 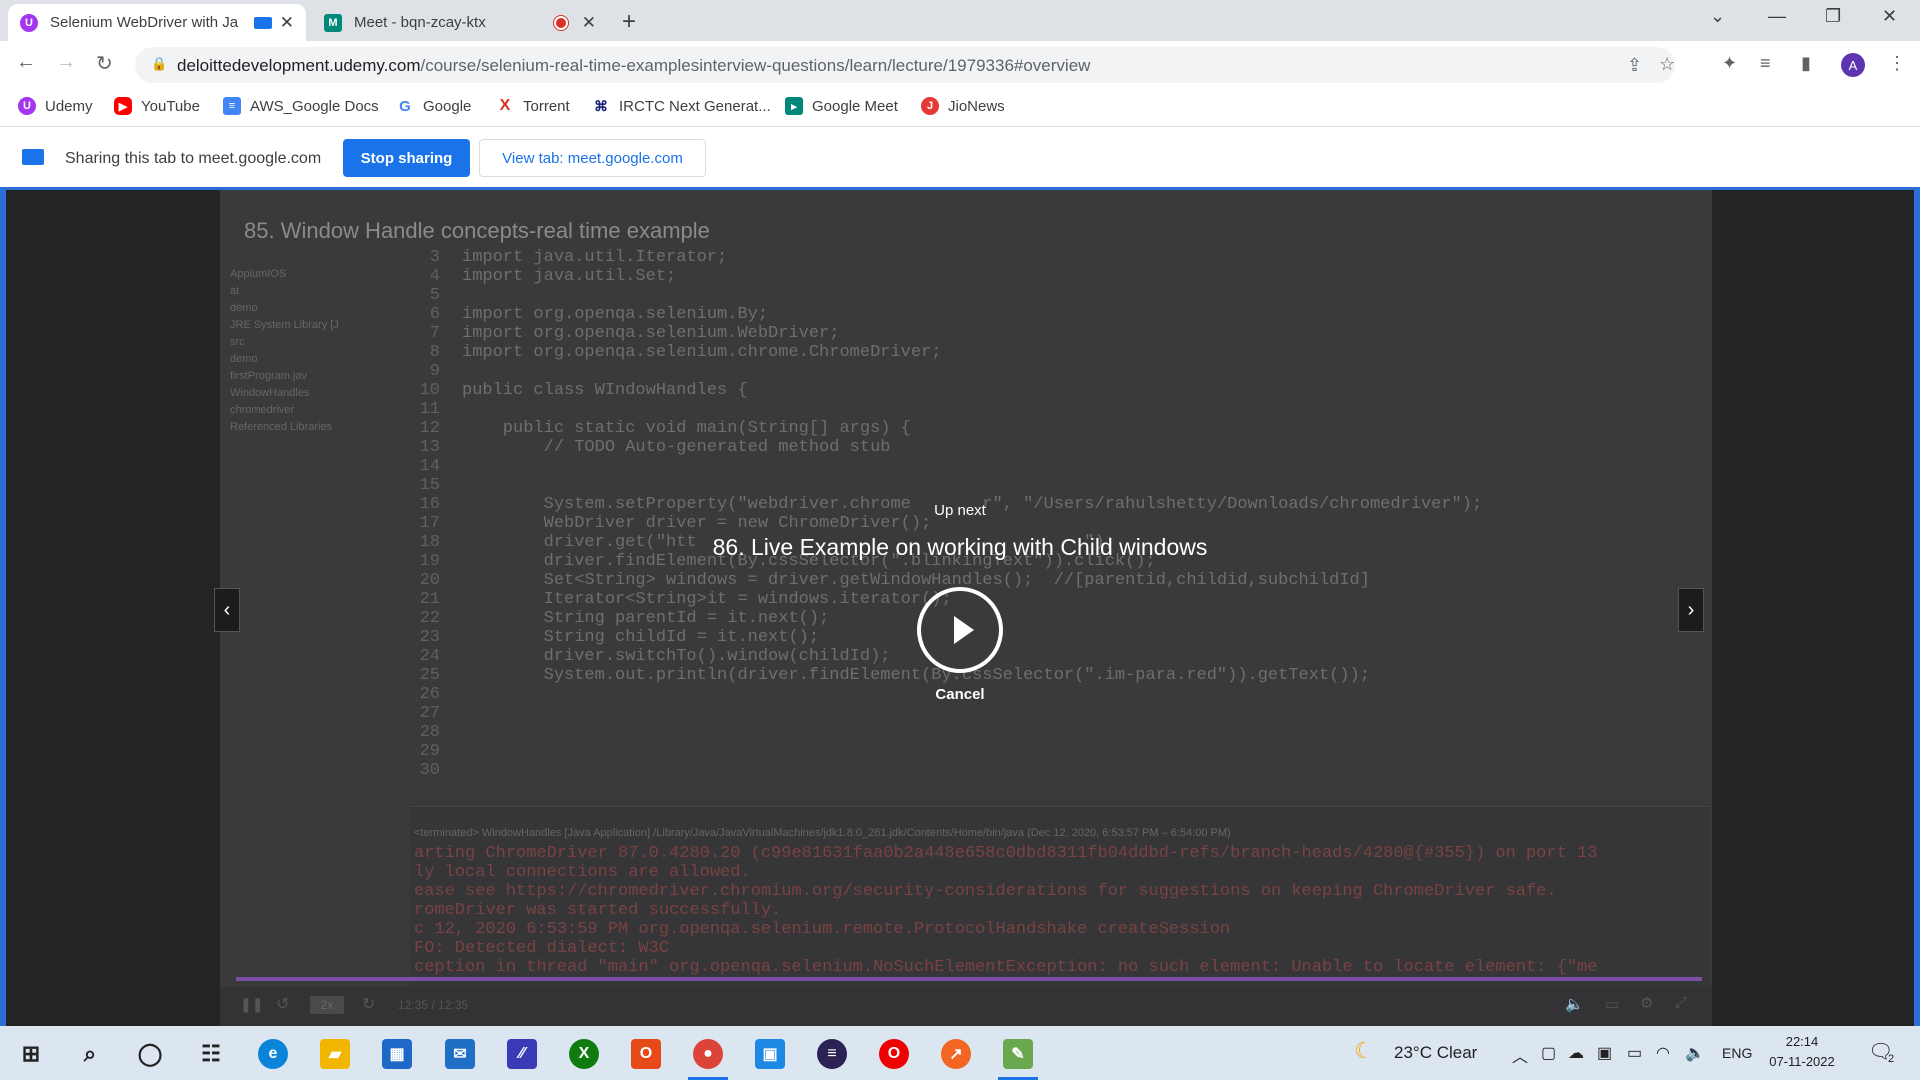 What do you see at coordinates (405, 106) in the screenshot?
I see `google-icon: G` at bounding box center [405, 106].